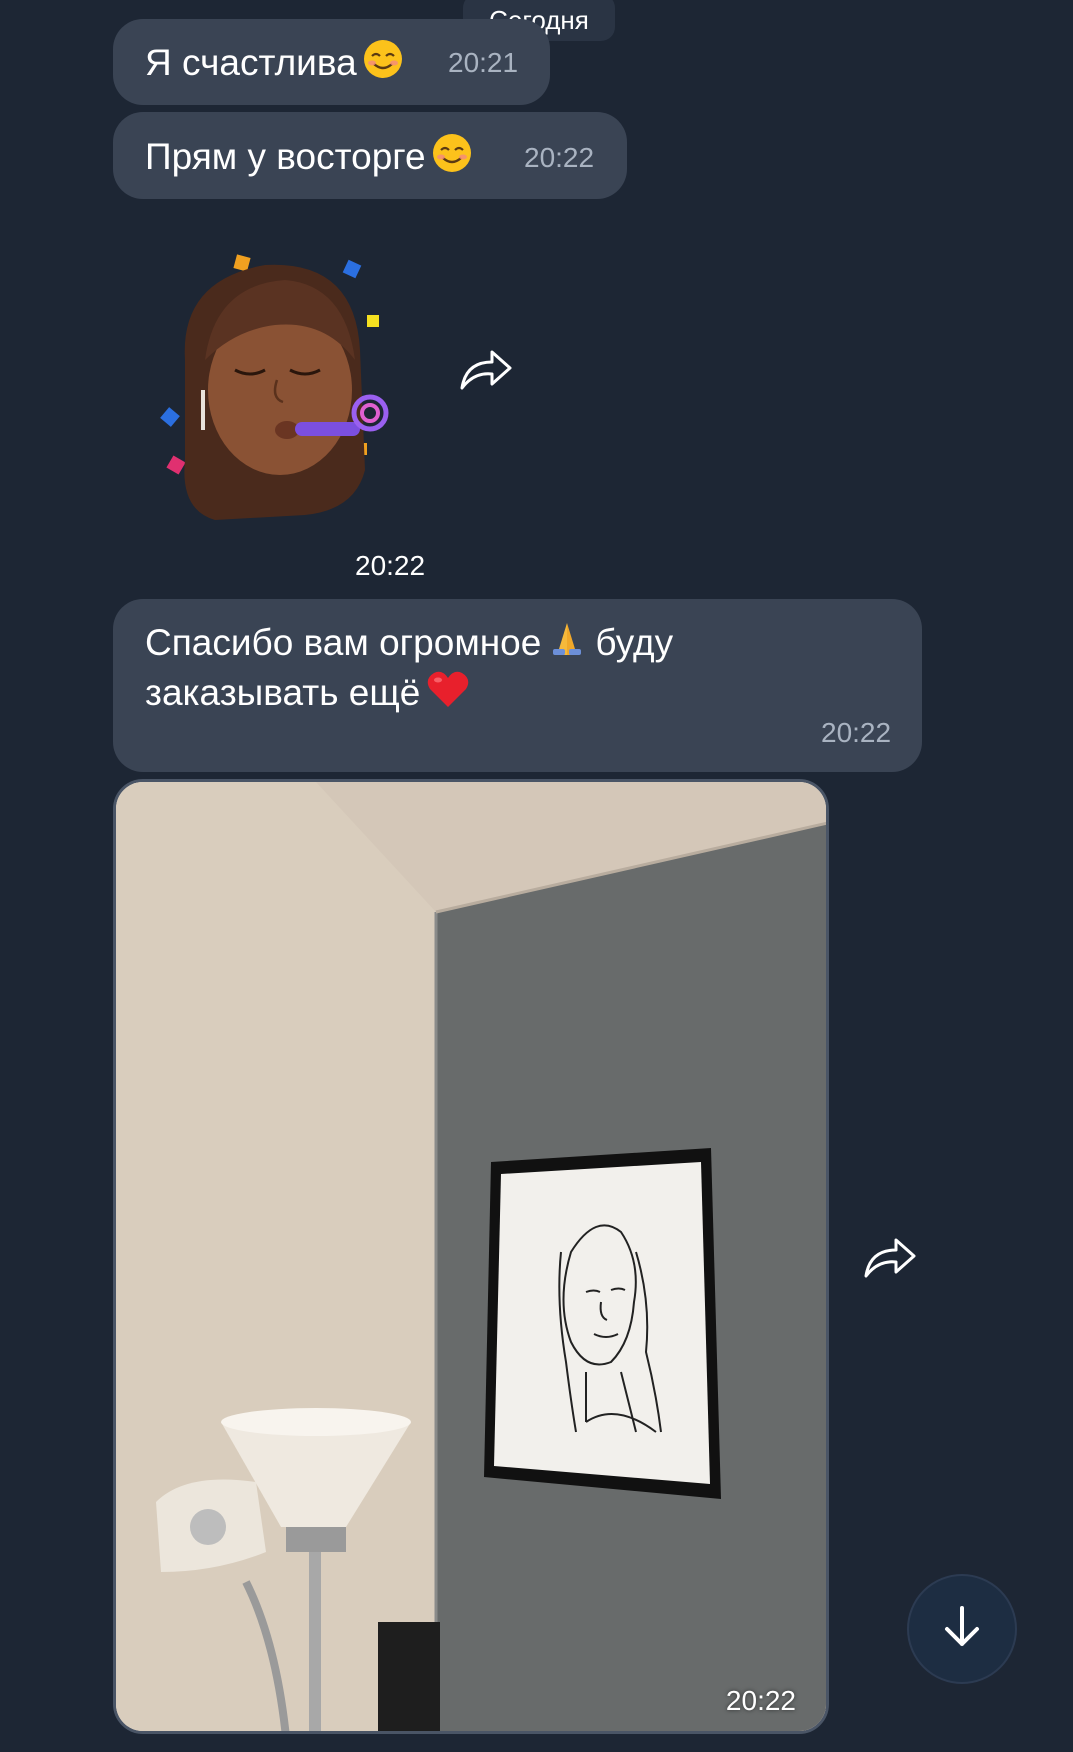 The height and width of the screenshot is (1752, 1073). I want to click on message-text: Прям у восторге, so click(285, 156).